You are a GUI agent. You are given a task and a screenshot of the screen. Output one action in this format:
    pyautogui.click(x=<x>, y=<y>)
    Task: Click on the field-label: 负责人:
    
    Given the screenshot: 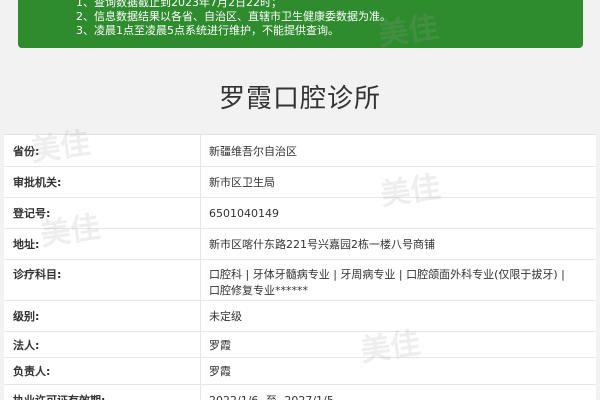 What is the action you would take?
    pyautogui.click(x=102, y=371)
    